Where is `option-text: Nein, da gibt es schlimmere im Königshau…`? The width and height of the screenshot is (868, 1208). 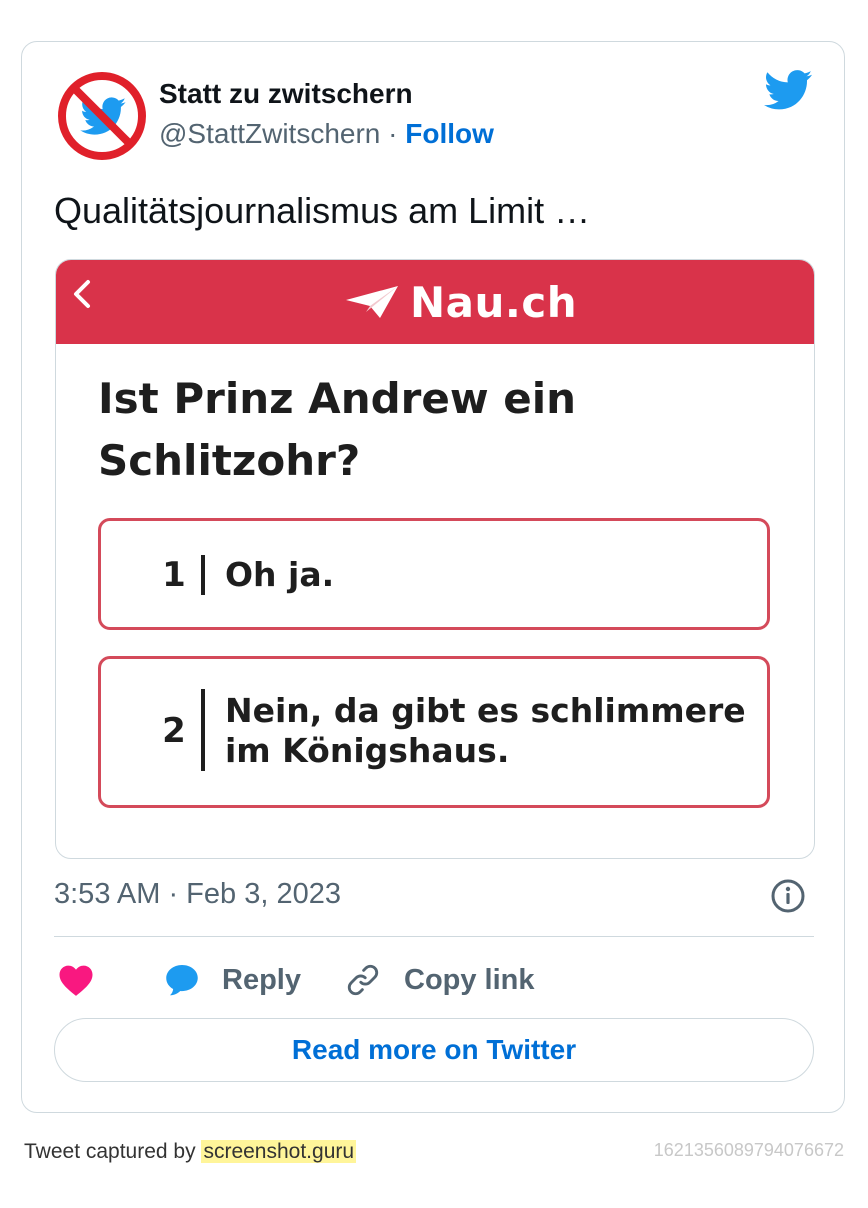 option-text: Nein, da gibt es schlimmere im Königshau… is located at coordinates (485, 730).